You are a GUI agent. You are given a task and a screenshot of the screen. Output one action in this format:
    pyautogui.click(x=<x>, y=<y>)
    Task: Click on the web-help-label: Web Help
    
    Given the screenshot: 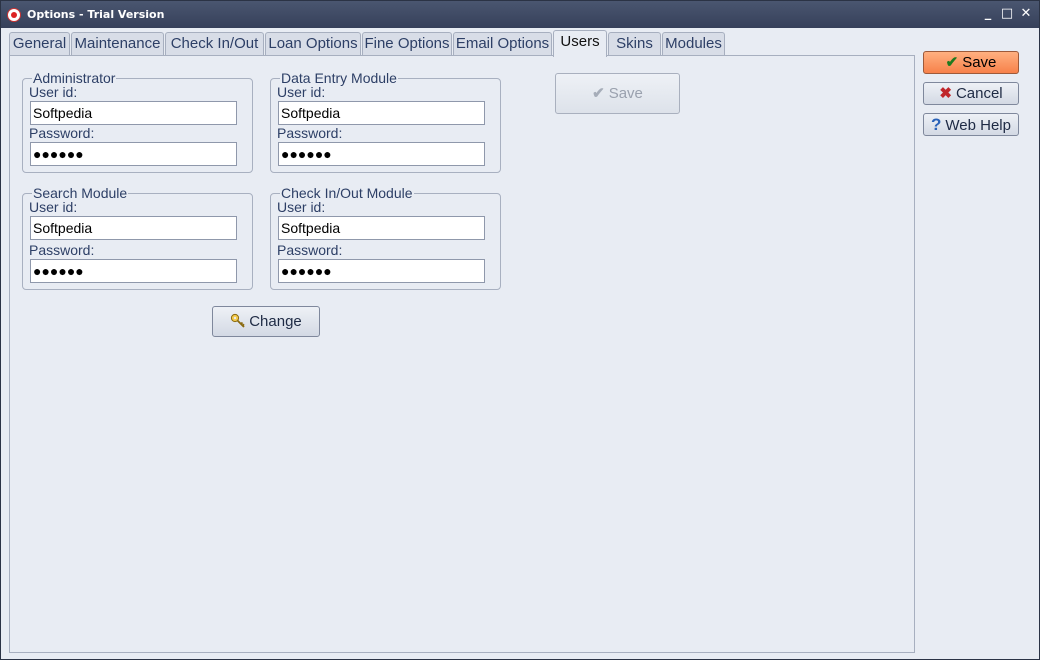 What is the action you would take?
    pyautogui.click(x=978, y=125)
    